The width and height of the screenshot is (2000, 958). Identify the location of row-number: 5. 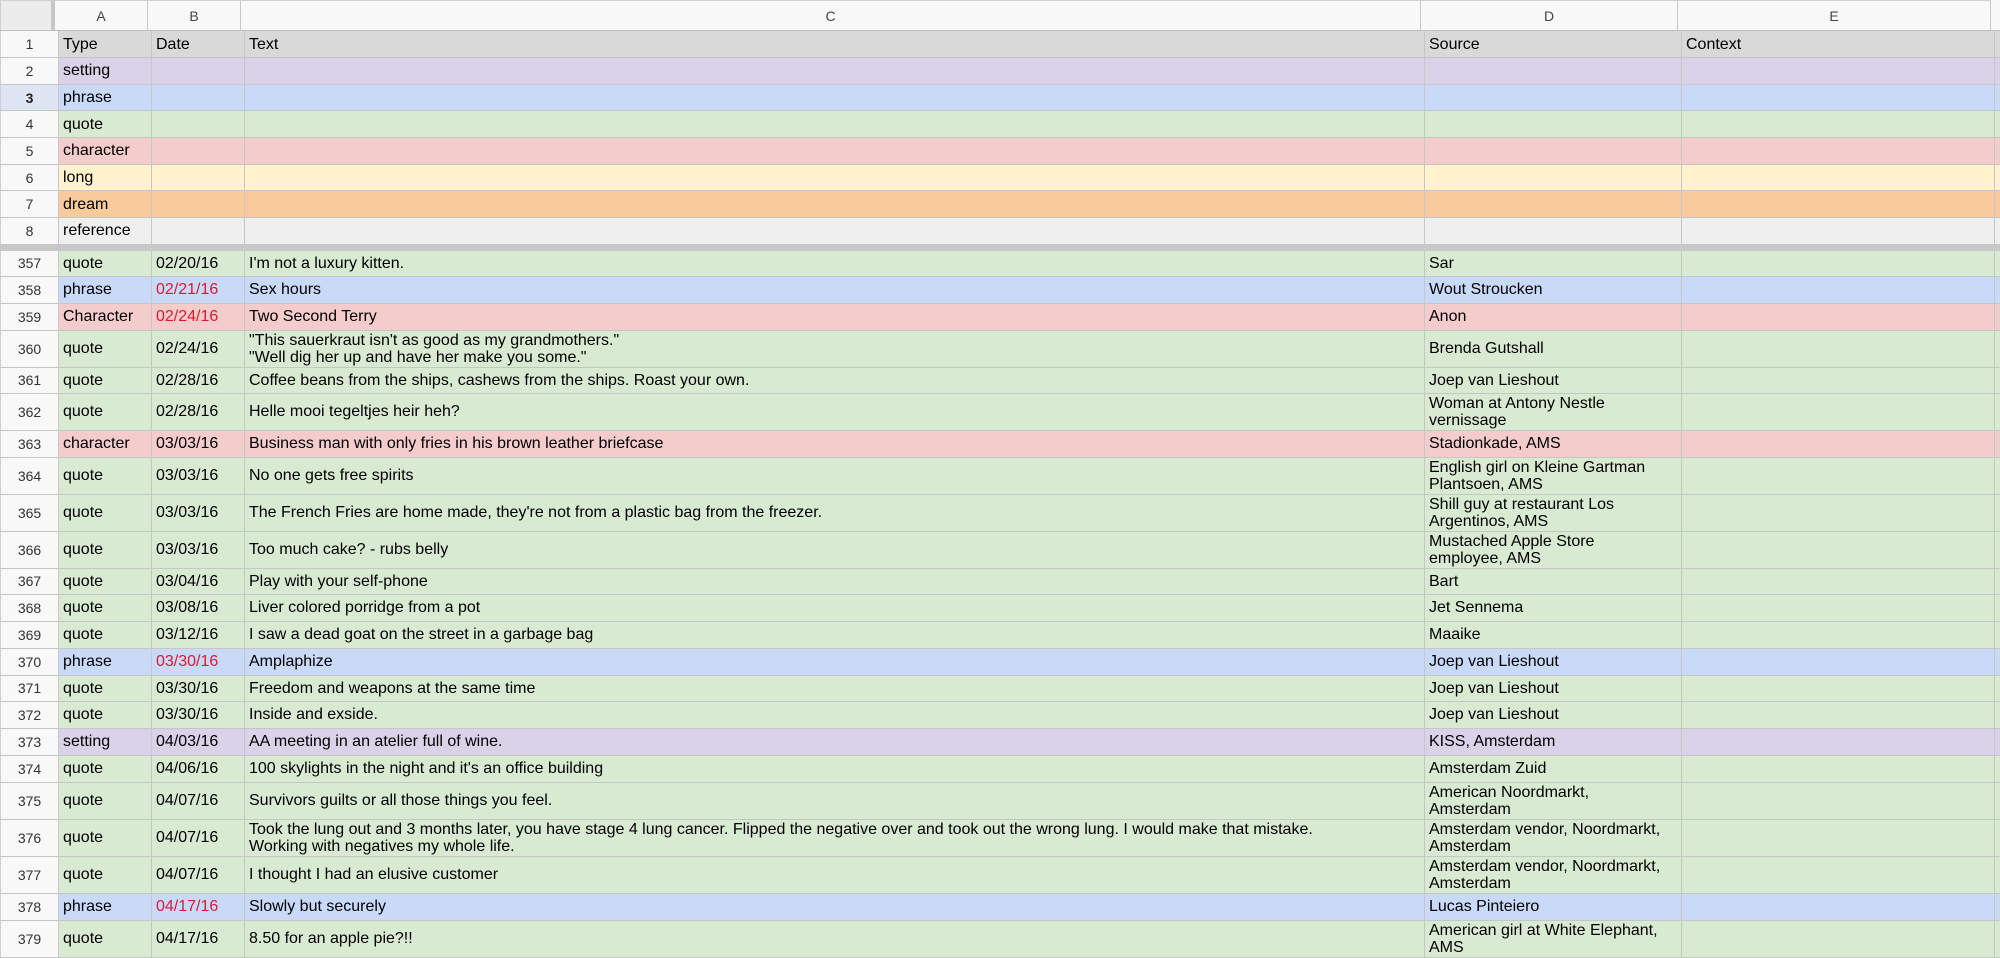
(29, 151).